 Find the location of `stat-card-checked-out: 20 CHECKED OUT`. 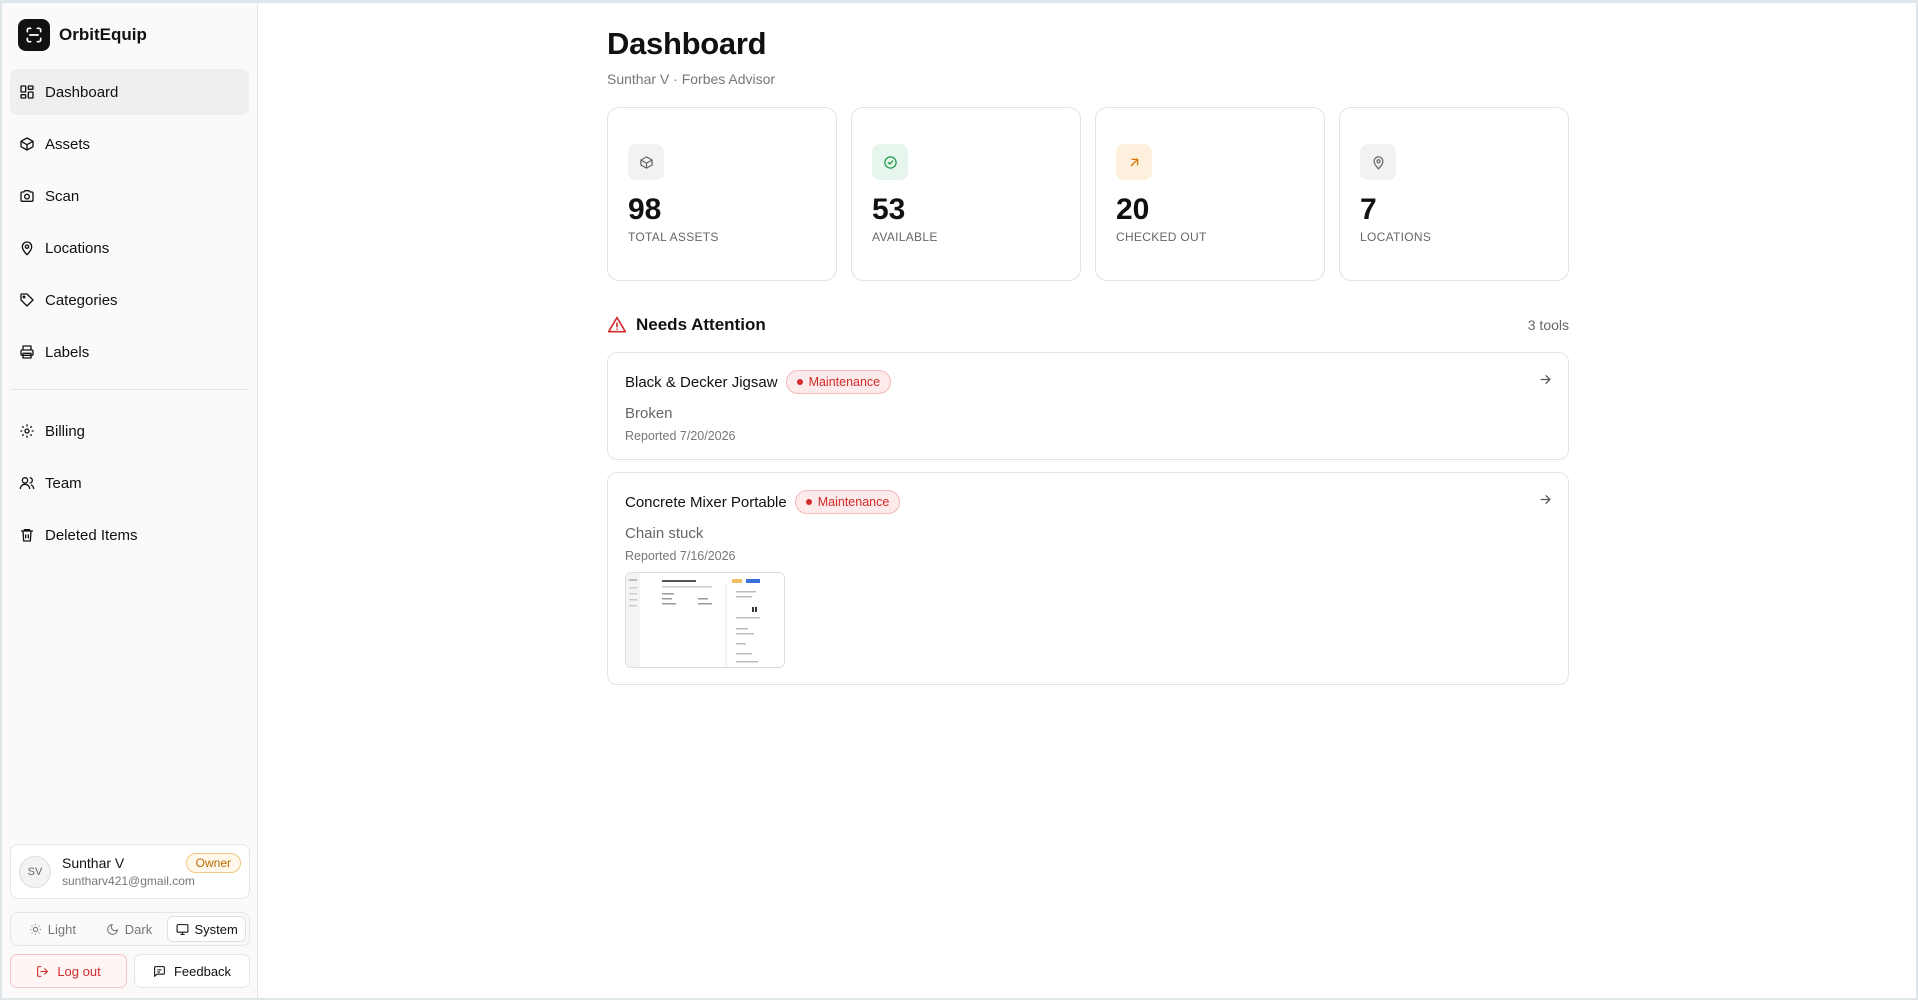

stat-card-checked-out: 20 CHECKED OUT is located at coordinates (1210, 194).